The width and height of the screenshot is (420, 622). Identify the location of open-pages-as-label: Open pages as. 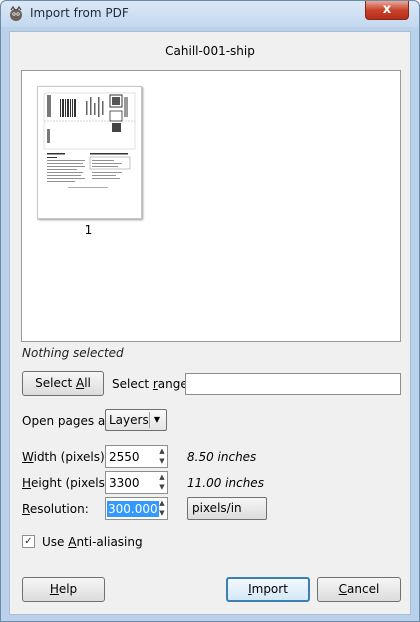
(67, 421).